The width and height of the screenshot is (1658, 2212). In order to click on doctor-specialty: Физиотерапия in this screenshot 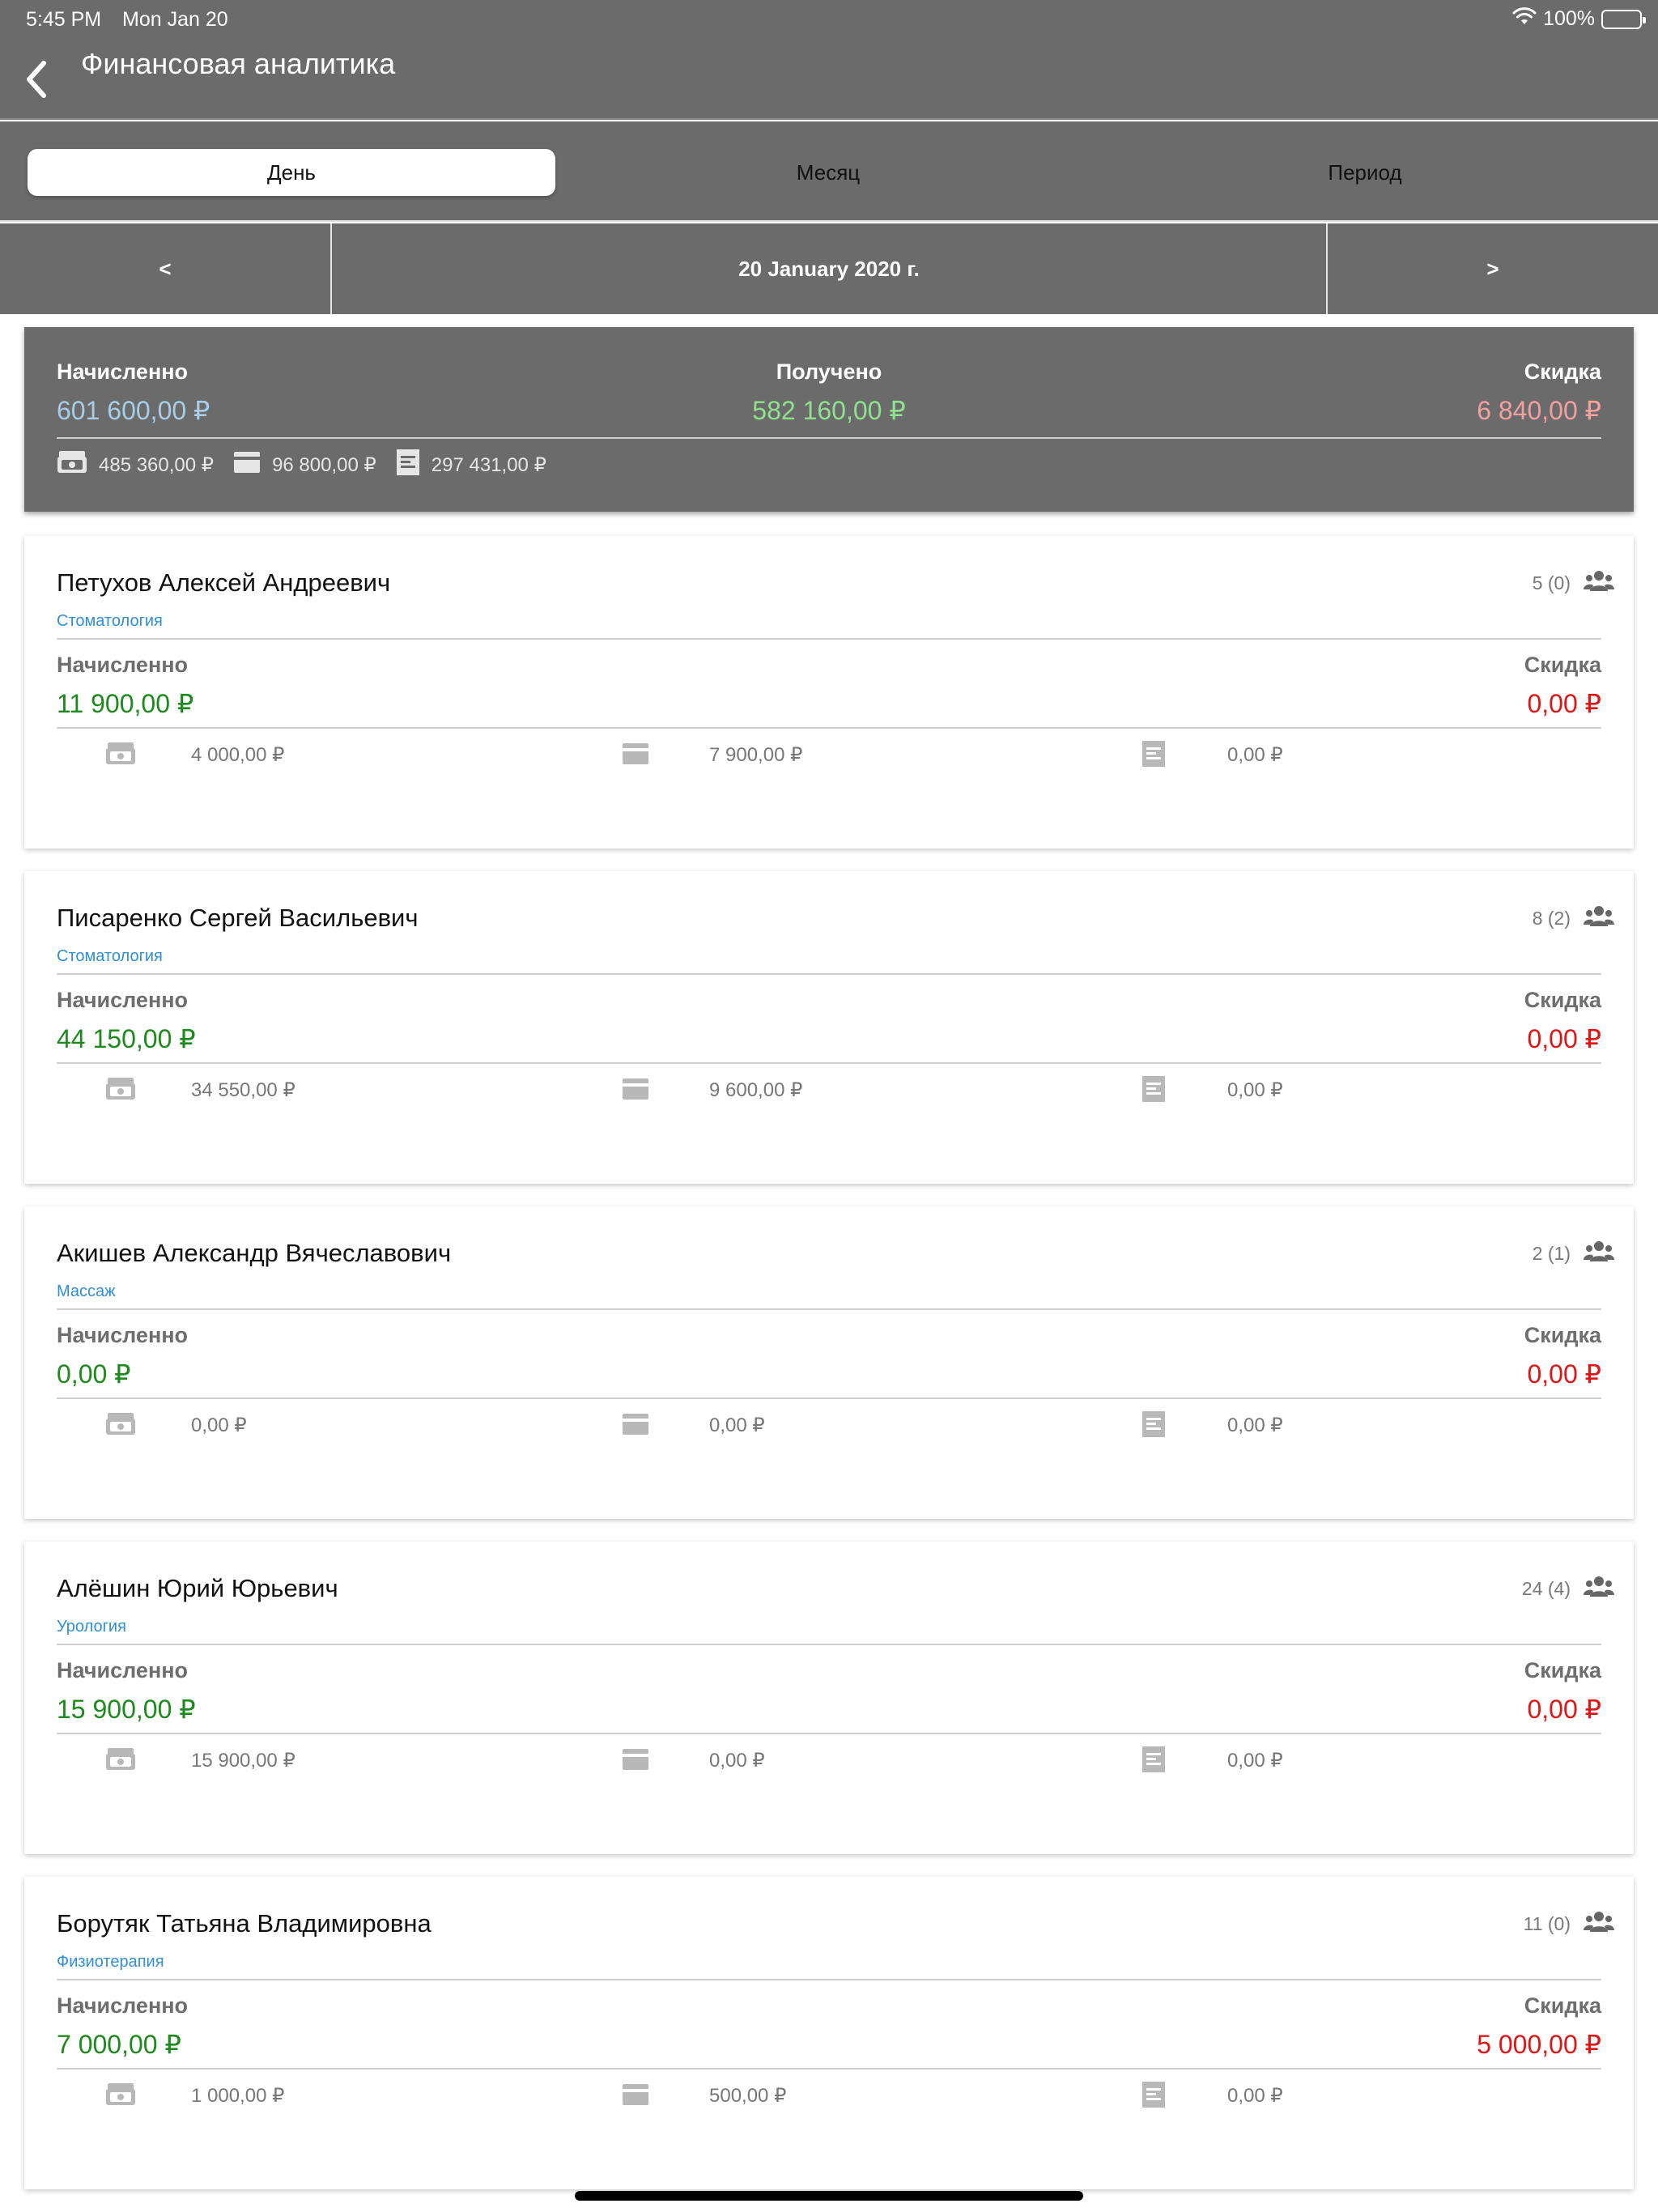, I will do `click(110, 1962)`.